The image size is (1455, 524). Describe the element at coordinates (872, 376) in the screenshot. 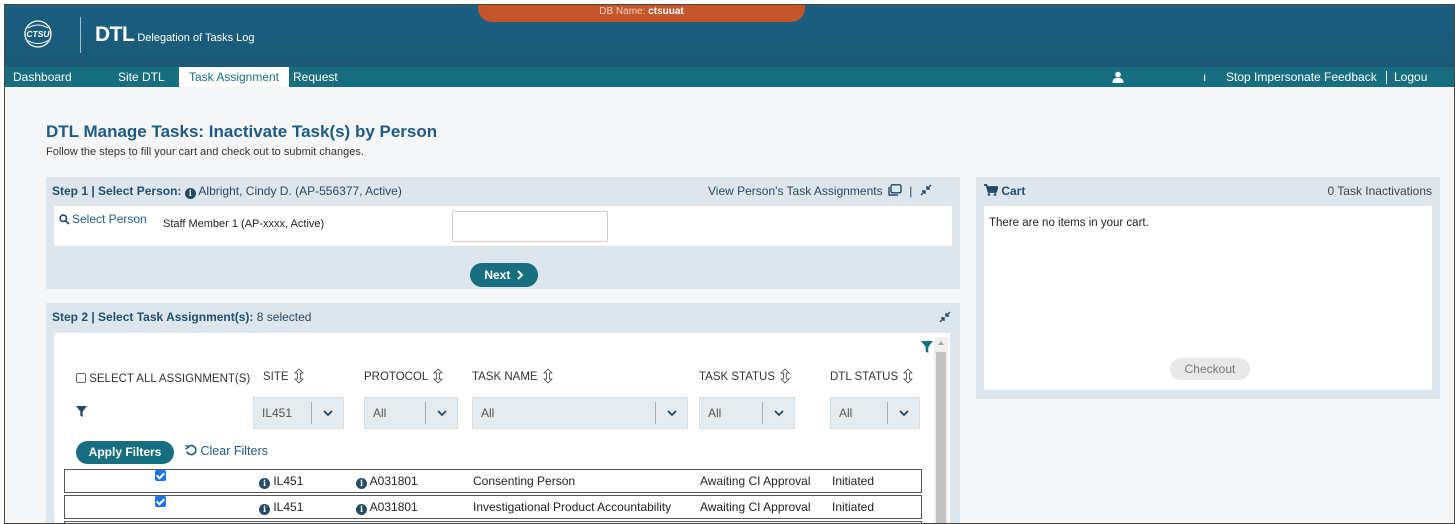

I see `column-dtl-status: DTL STATUS` at that location.